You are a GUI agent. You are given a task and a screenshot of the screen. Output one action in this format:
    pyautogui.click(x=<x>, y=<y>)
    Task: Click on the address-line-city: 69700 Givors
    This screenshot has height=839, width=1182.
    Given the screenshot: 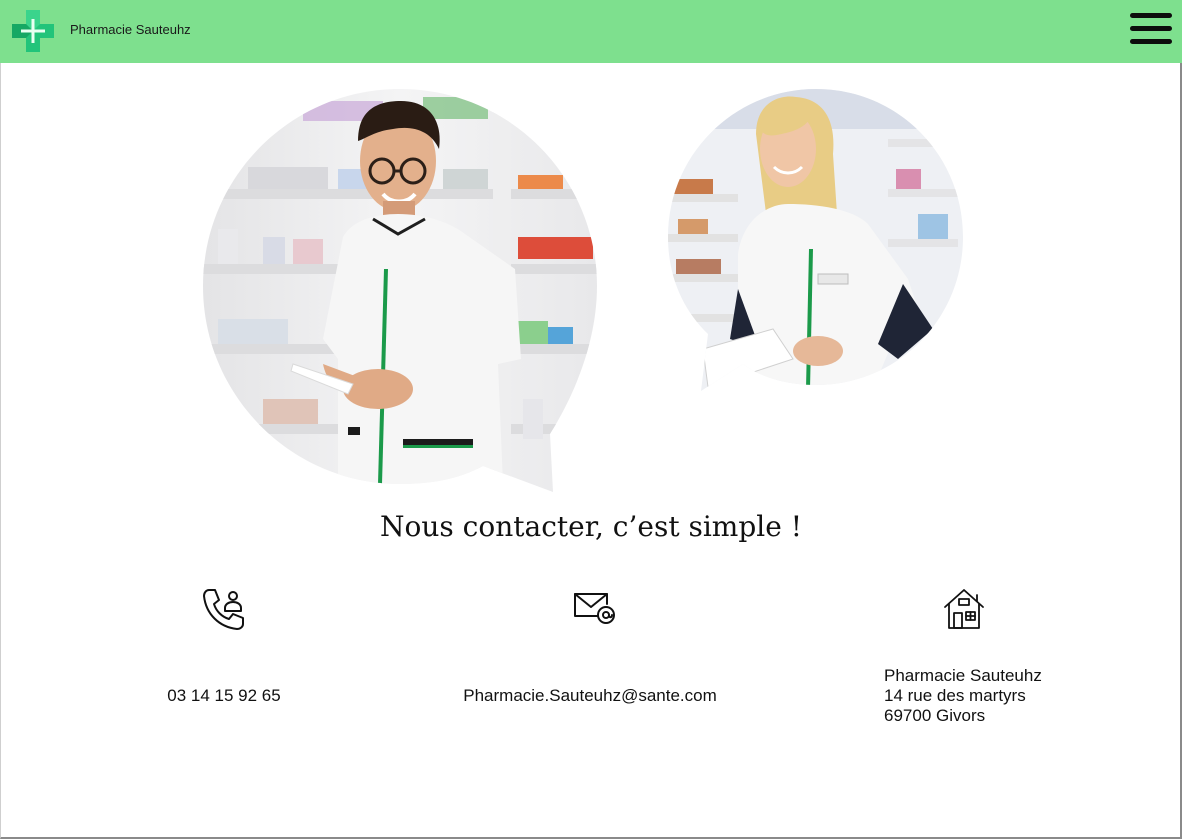 What is the action you would take?
    pyautogui.click(x=935, y=715)
    